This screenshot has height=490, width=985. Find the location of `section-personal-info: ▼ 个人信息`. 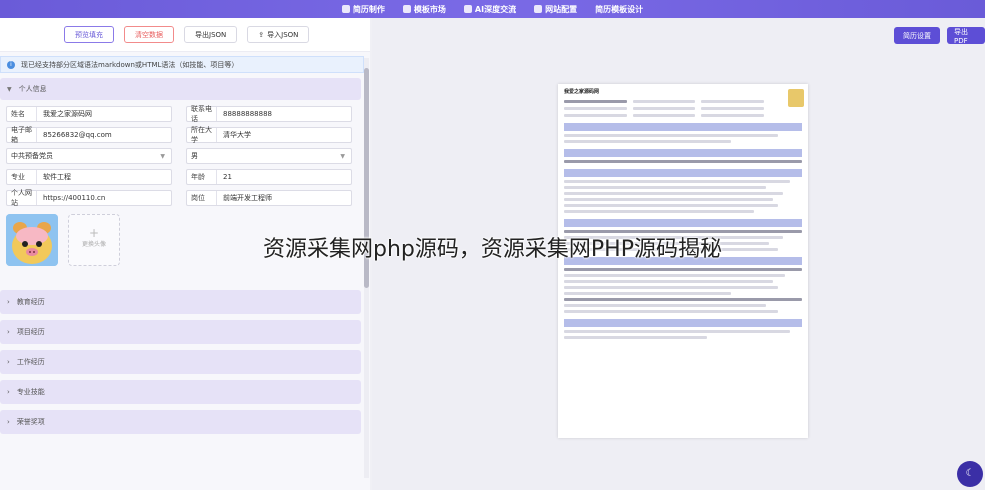

section-personal-info: ▼ 个人信息 is located at coordinates (180, 89).